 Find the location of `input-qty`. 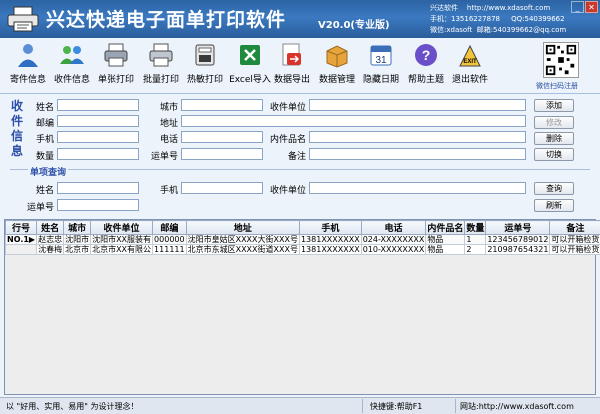

input-qty is located at coordinates (98, 154).